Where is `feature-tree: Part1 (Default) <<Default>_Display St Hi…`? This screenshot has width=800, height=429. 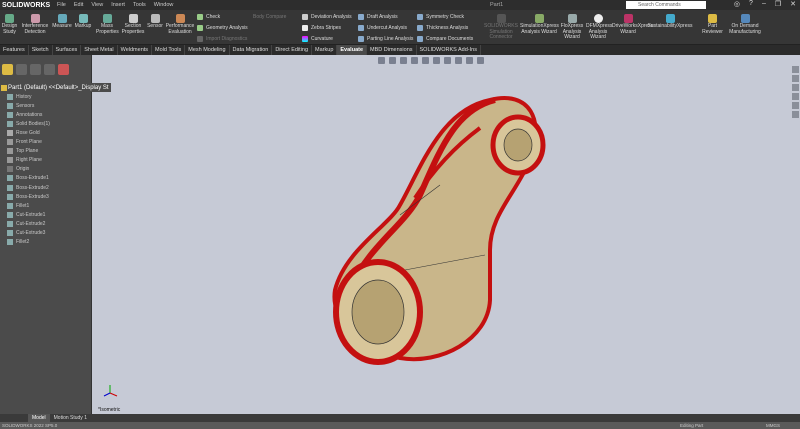
feature-tree: Part1 (Default) <<Default>_Display St Hi… is located at coordinates (55, 162).